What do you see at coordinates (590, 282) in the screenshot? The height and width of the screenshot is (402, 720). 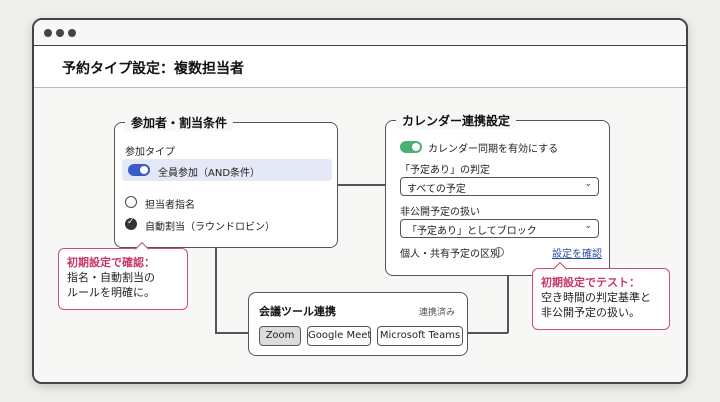 I see `callout-heading: 初期設定でテスト：` at bounding box center [590, 282].